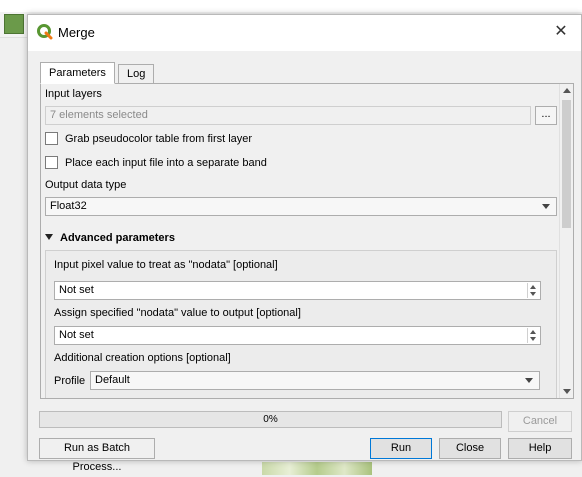 The width and height of the screenshot is (582, 477). What do you see at coordinates (317, 468) in the screenshot?
I see `background-map-canvas` at bounding box center [317, 468].